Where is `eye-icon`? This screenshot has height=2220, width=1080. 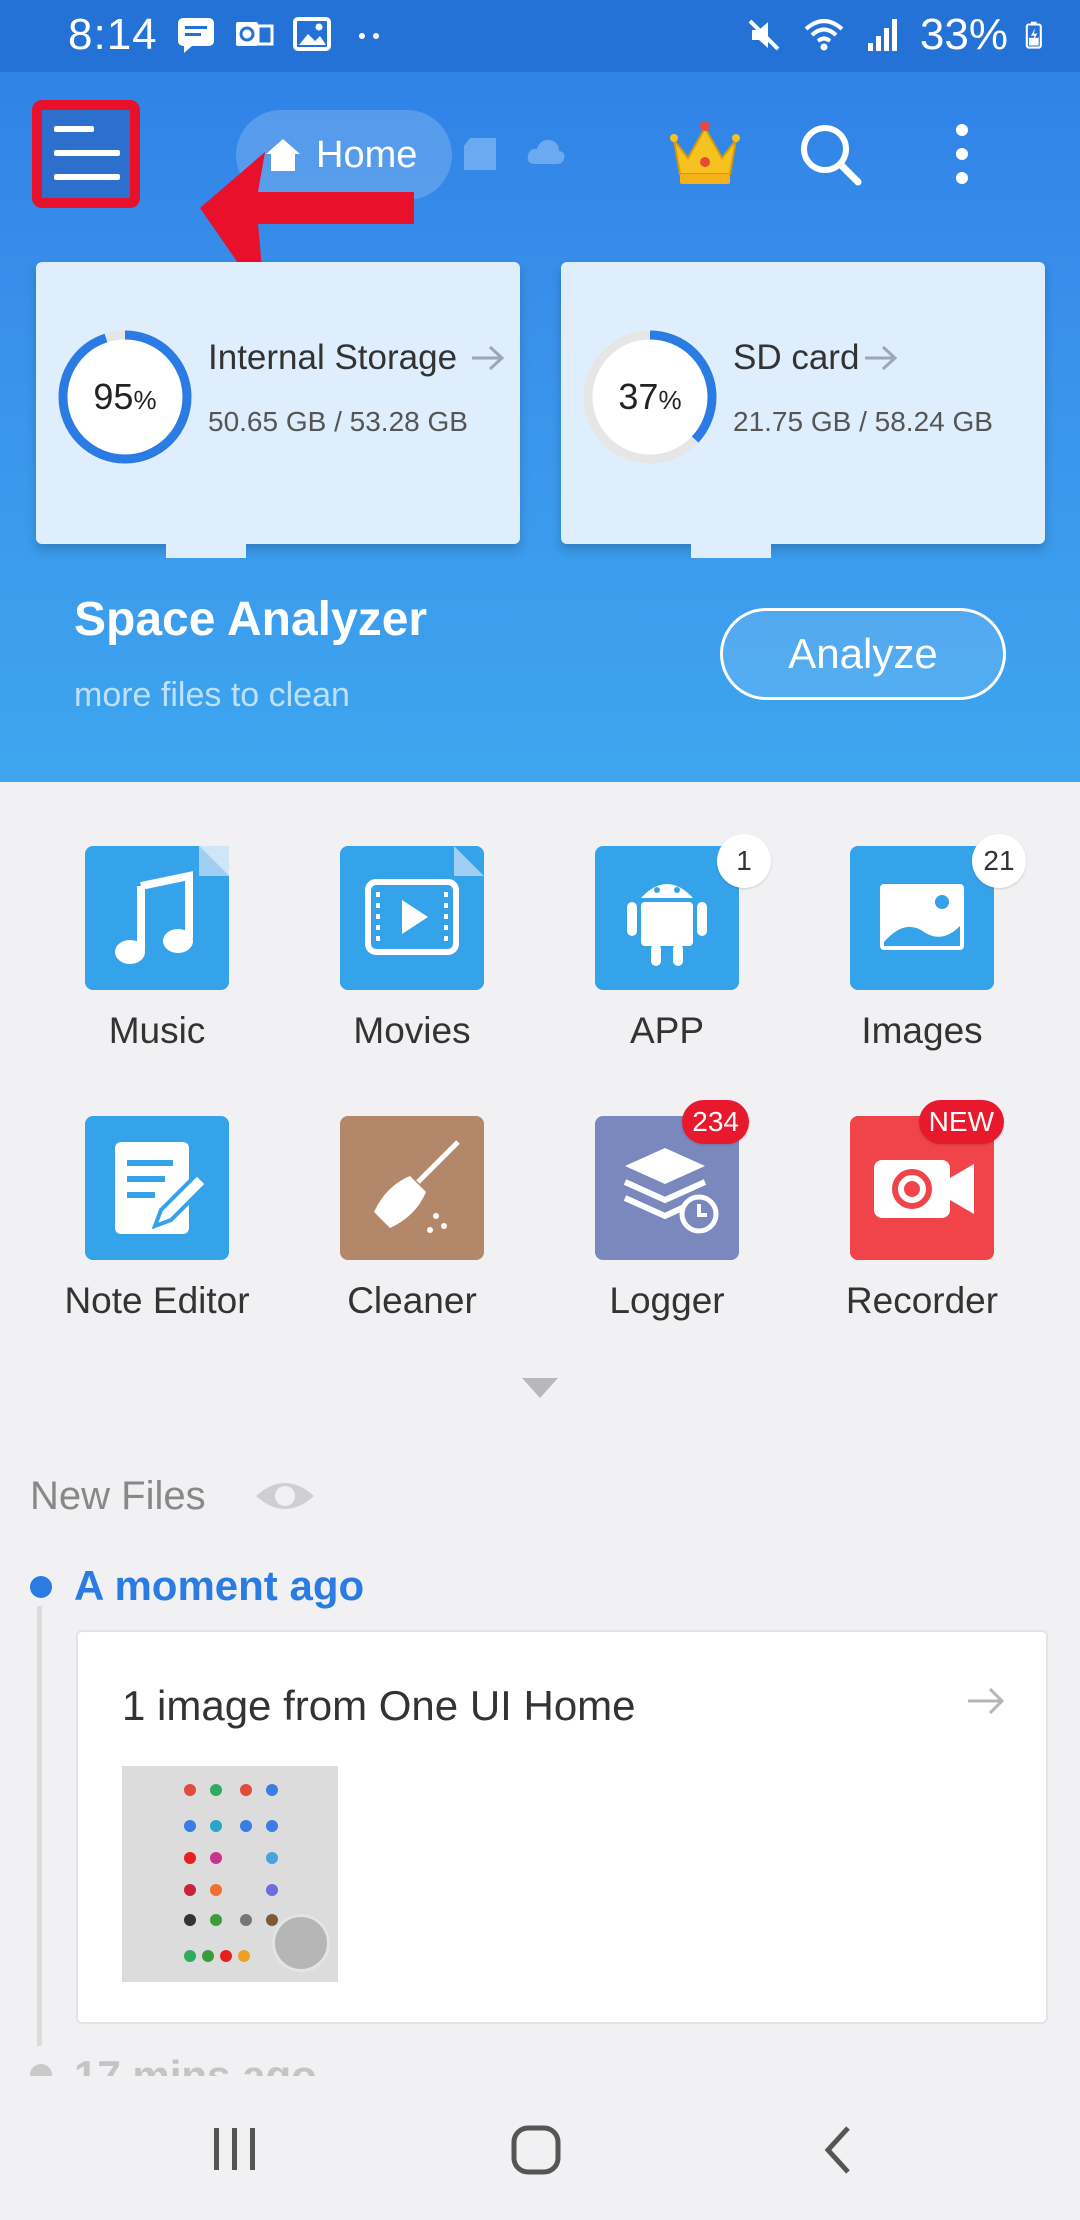
eye-icon is located at coordinates (285, 1496).